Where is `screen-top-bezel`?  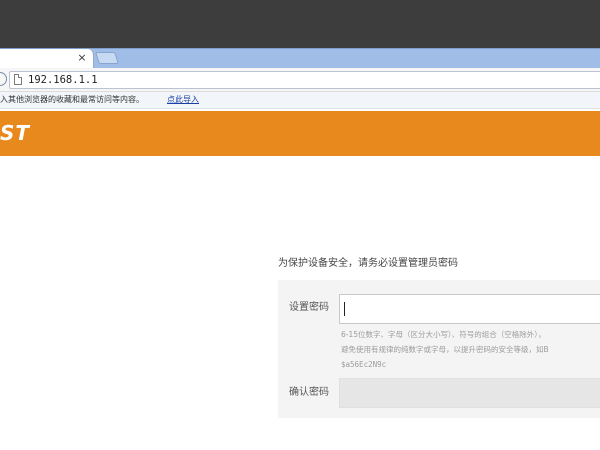 screen-top-bezel is located at coordinates (300, 25).